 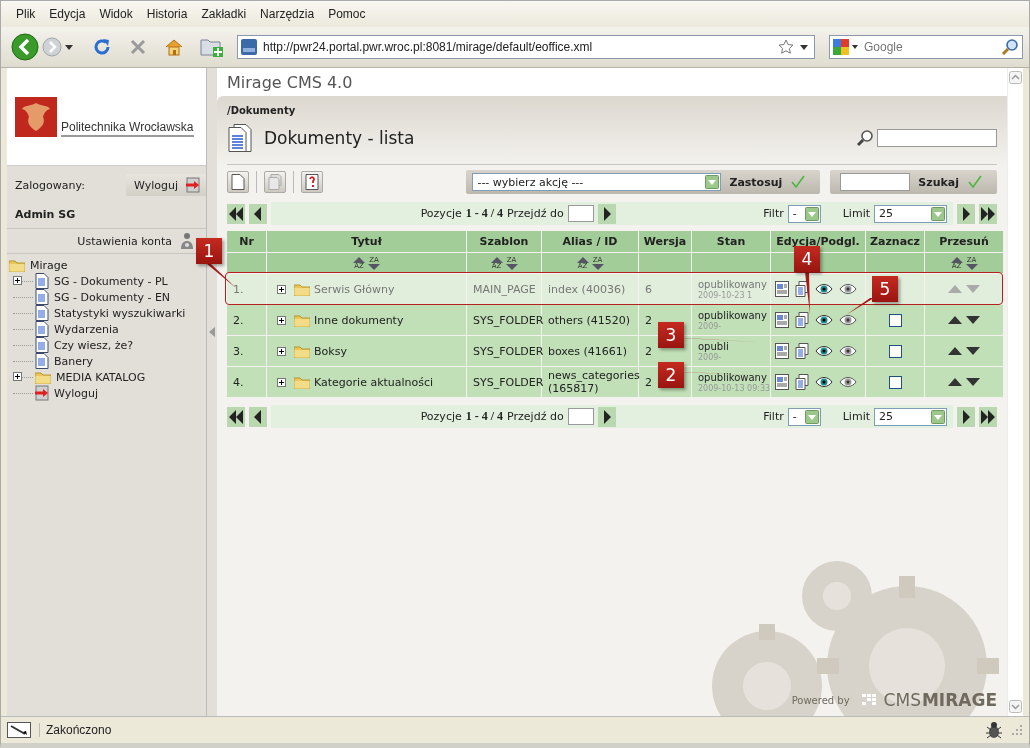 What do you see at coordinates (102, 47) in the screenshot?
I see `reload-button` at bounding box center [102, 47].